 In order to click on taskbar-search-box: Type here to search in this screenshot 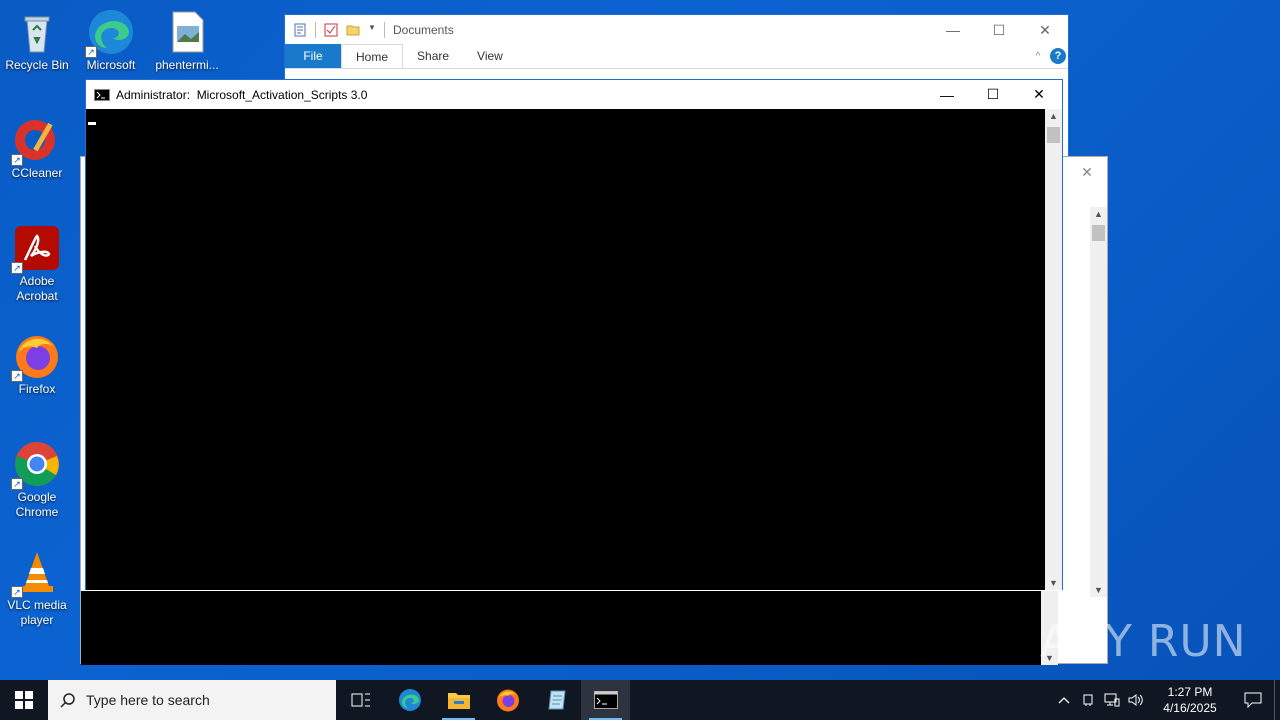, I will do `click(192, 700)`.